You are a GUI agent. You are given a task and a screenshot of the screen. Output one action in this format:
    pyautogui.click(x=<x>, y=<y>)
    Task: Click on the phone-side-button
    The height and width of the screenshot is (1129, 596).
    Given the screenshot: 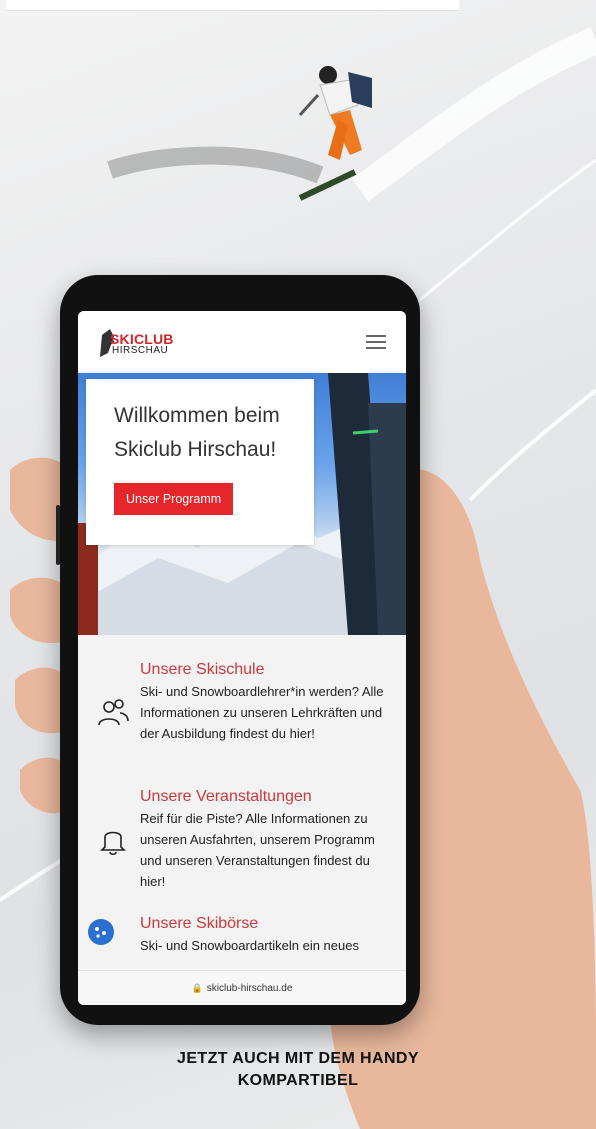 What is the action you would take?
    pyautogui.click(x=58, y=535)
    